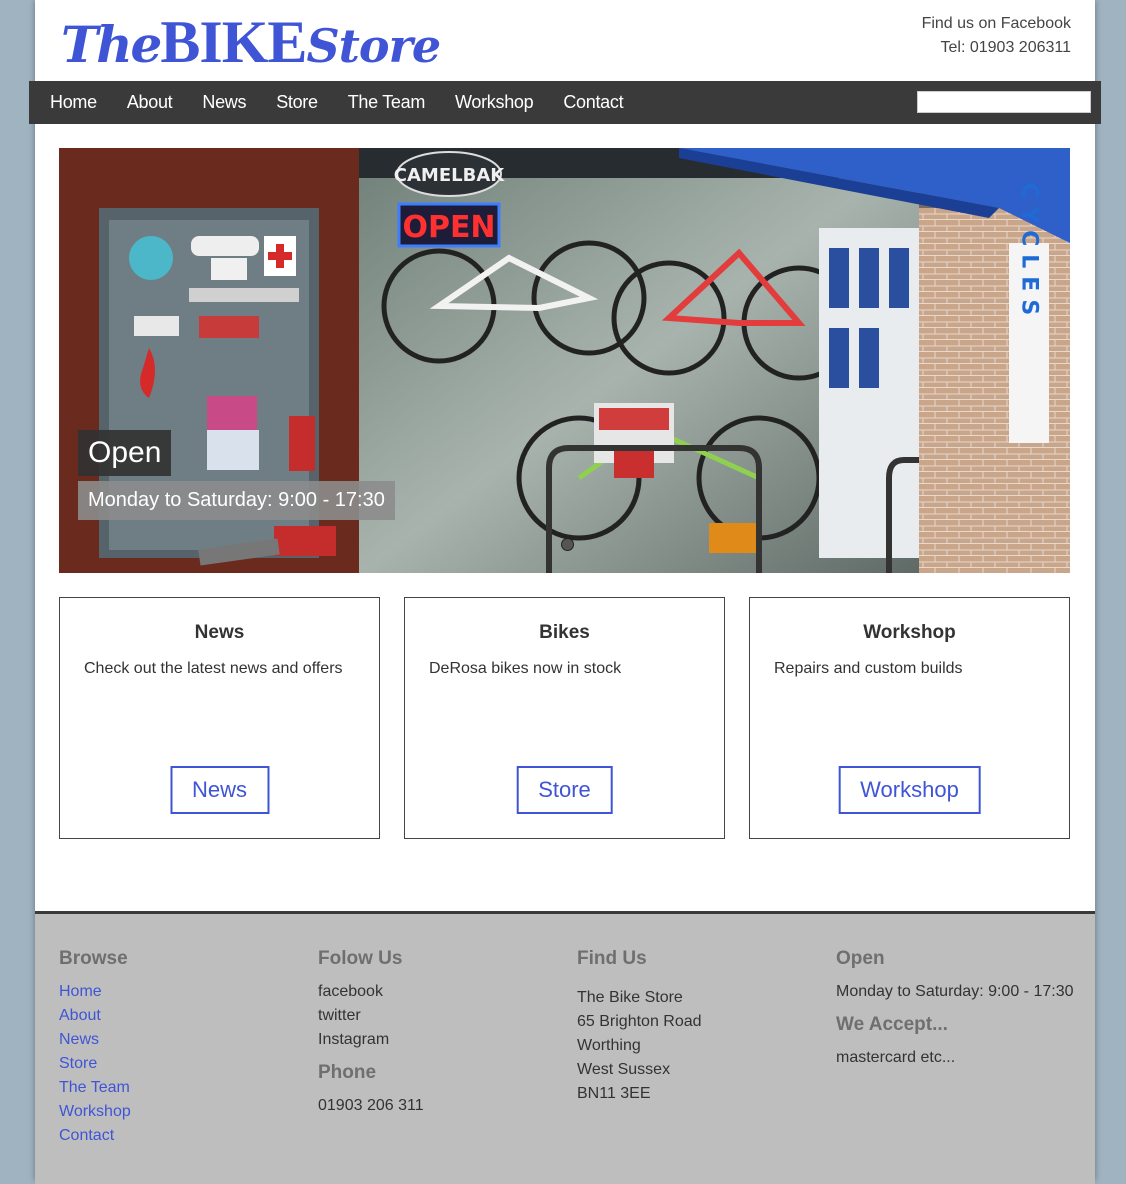  Describe the element at coordinates (567, 544) in the screenshot. I see `slider-dot` at that location.